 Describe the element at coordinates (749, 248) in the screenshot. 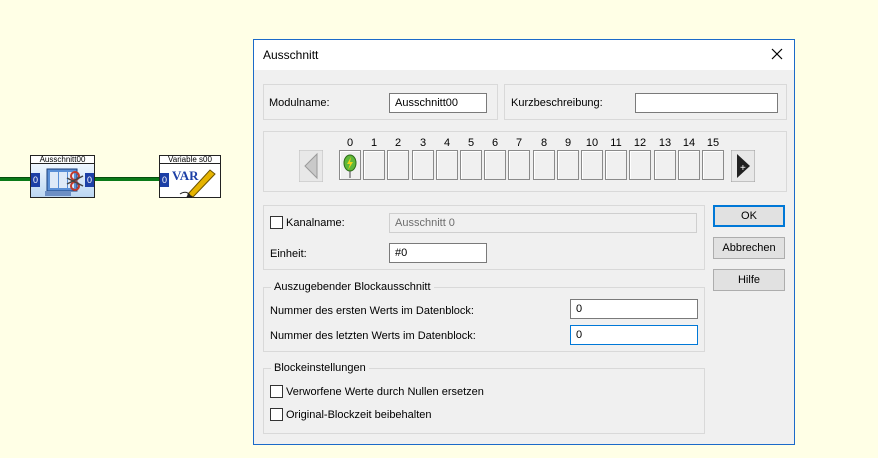

I see `cancel-button: Abbrechen` at that location.